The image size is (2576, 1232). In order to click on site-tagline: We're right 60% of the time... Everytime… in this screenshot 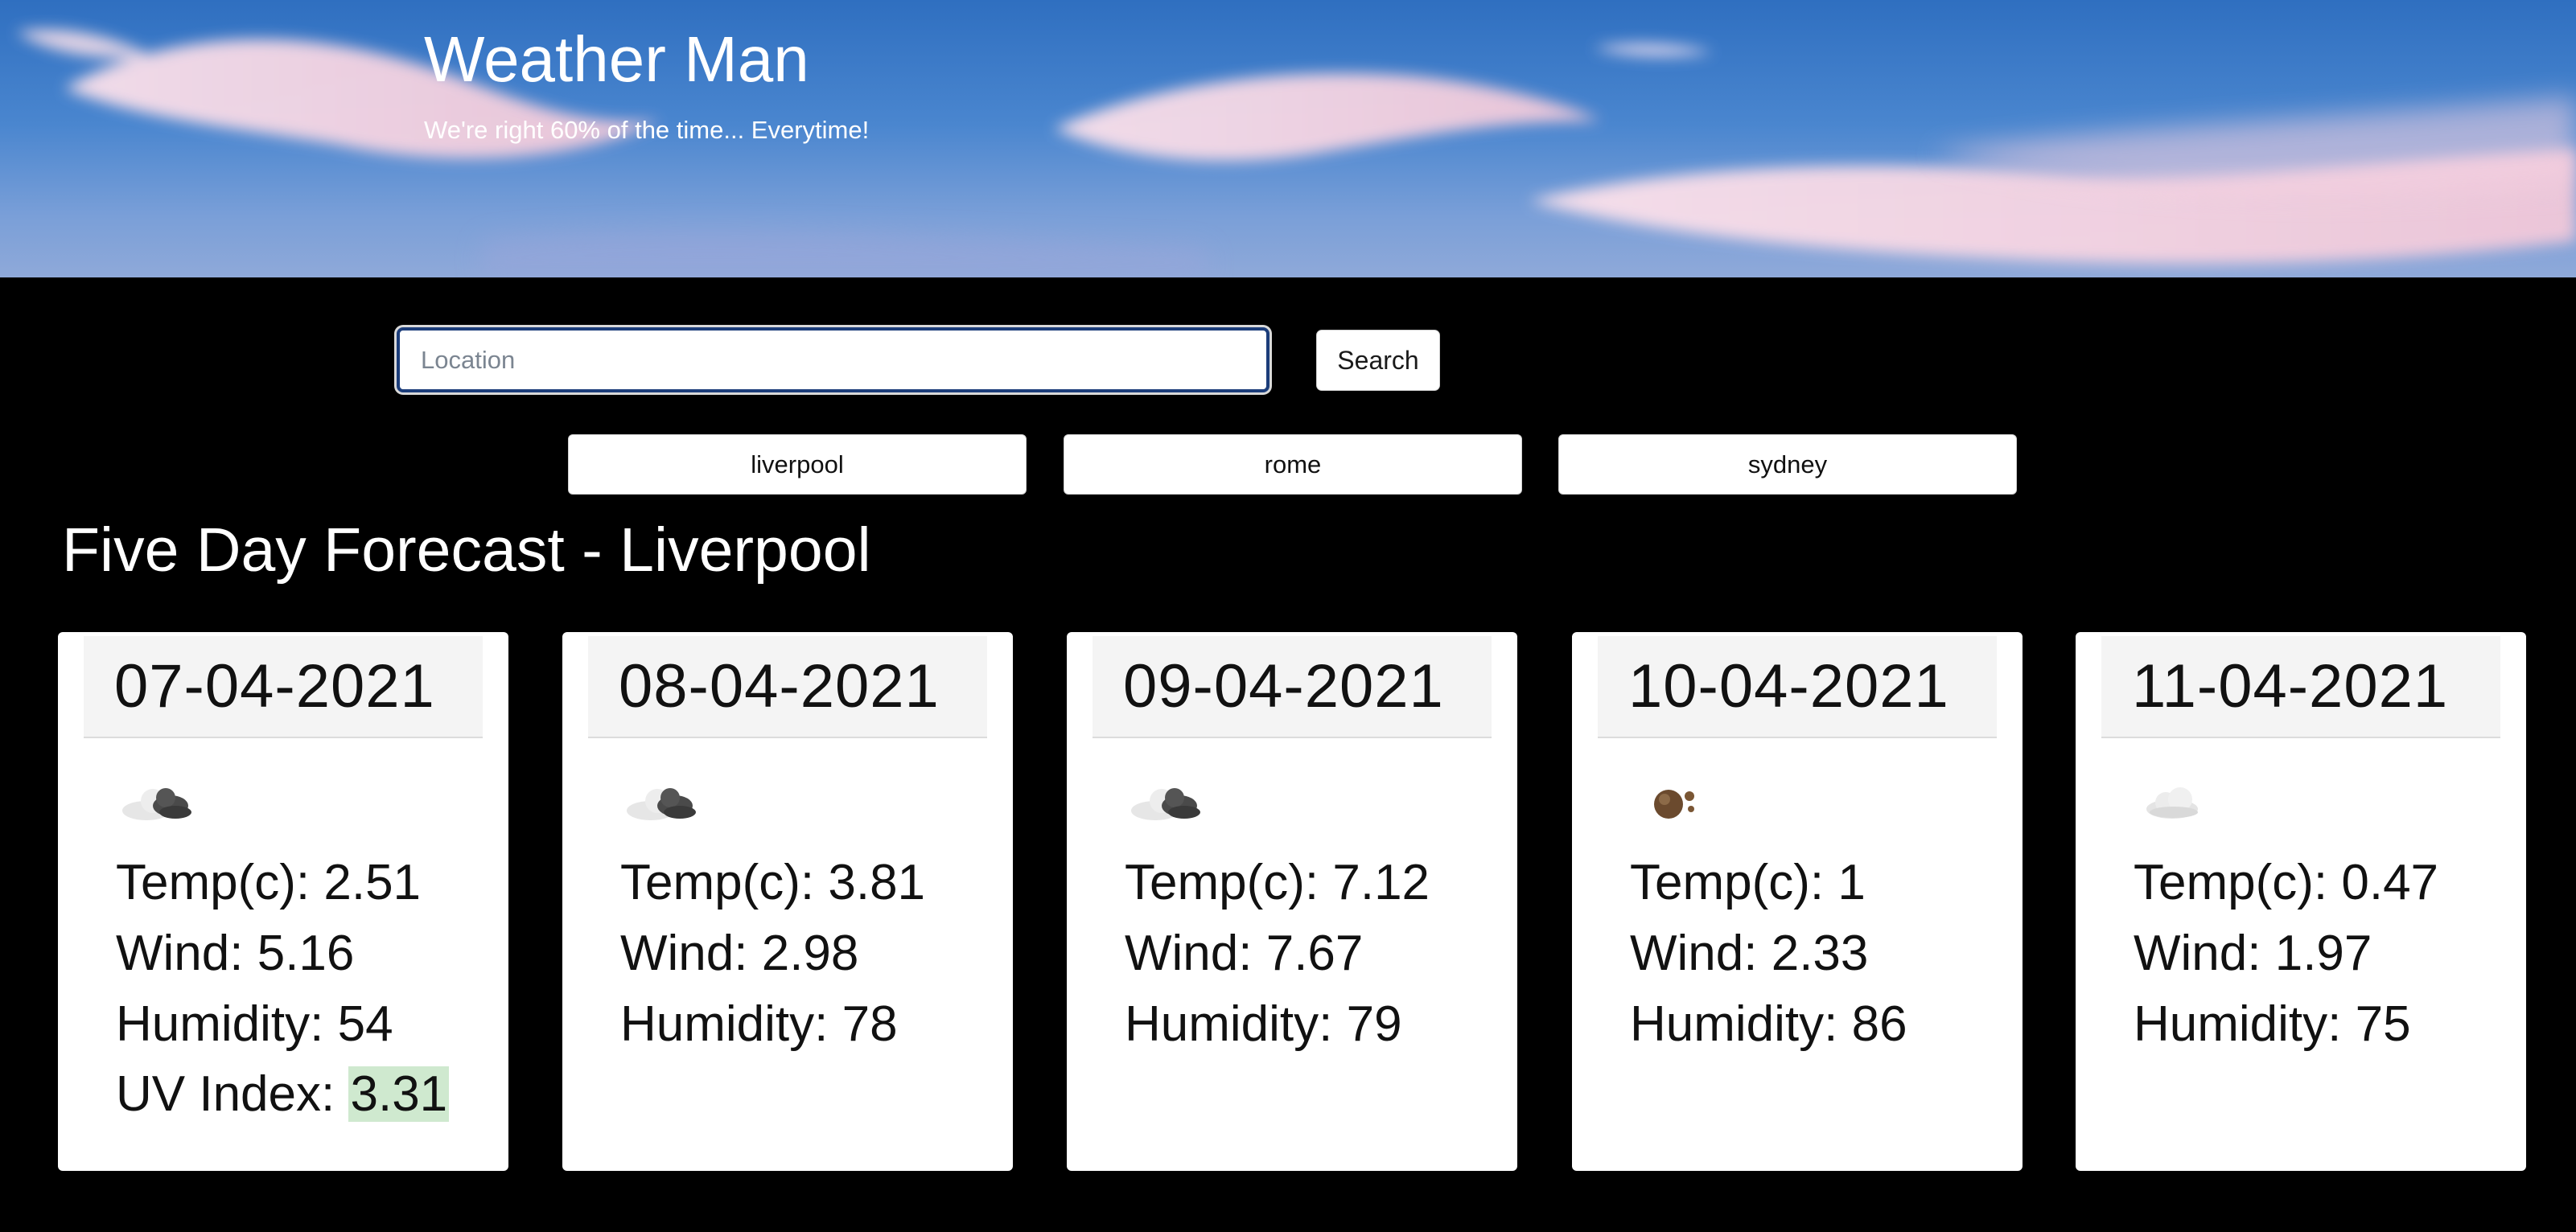, I will do `click(647, 130)`.